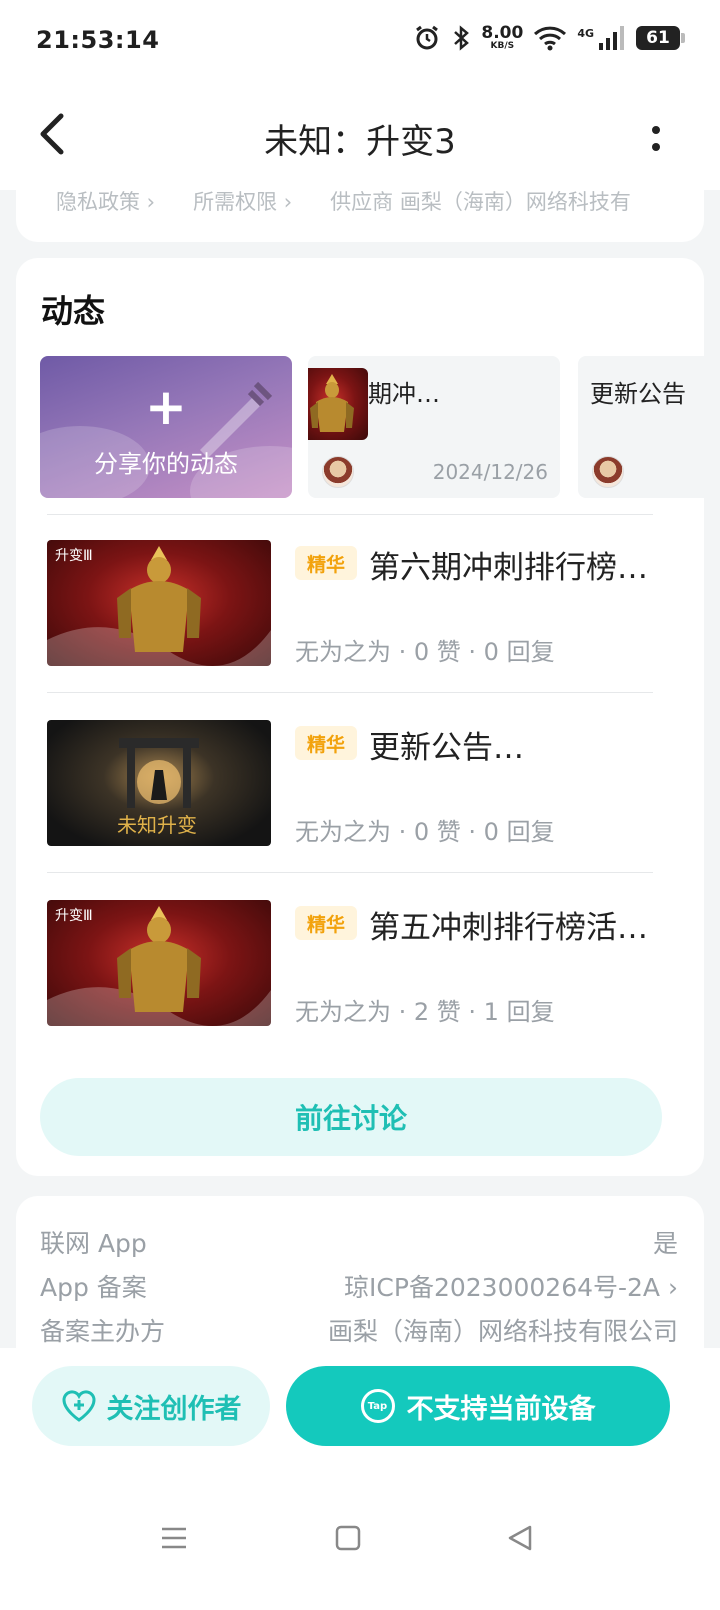 The image size is (720, 1610). I want to click on info-row: 联网 App 是, so click(359, 1242).